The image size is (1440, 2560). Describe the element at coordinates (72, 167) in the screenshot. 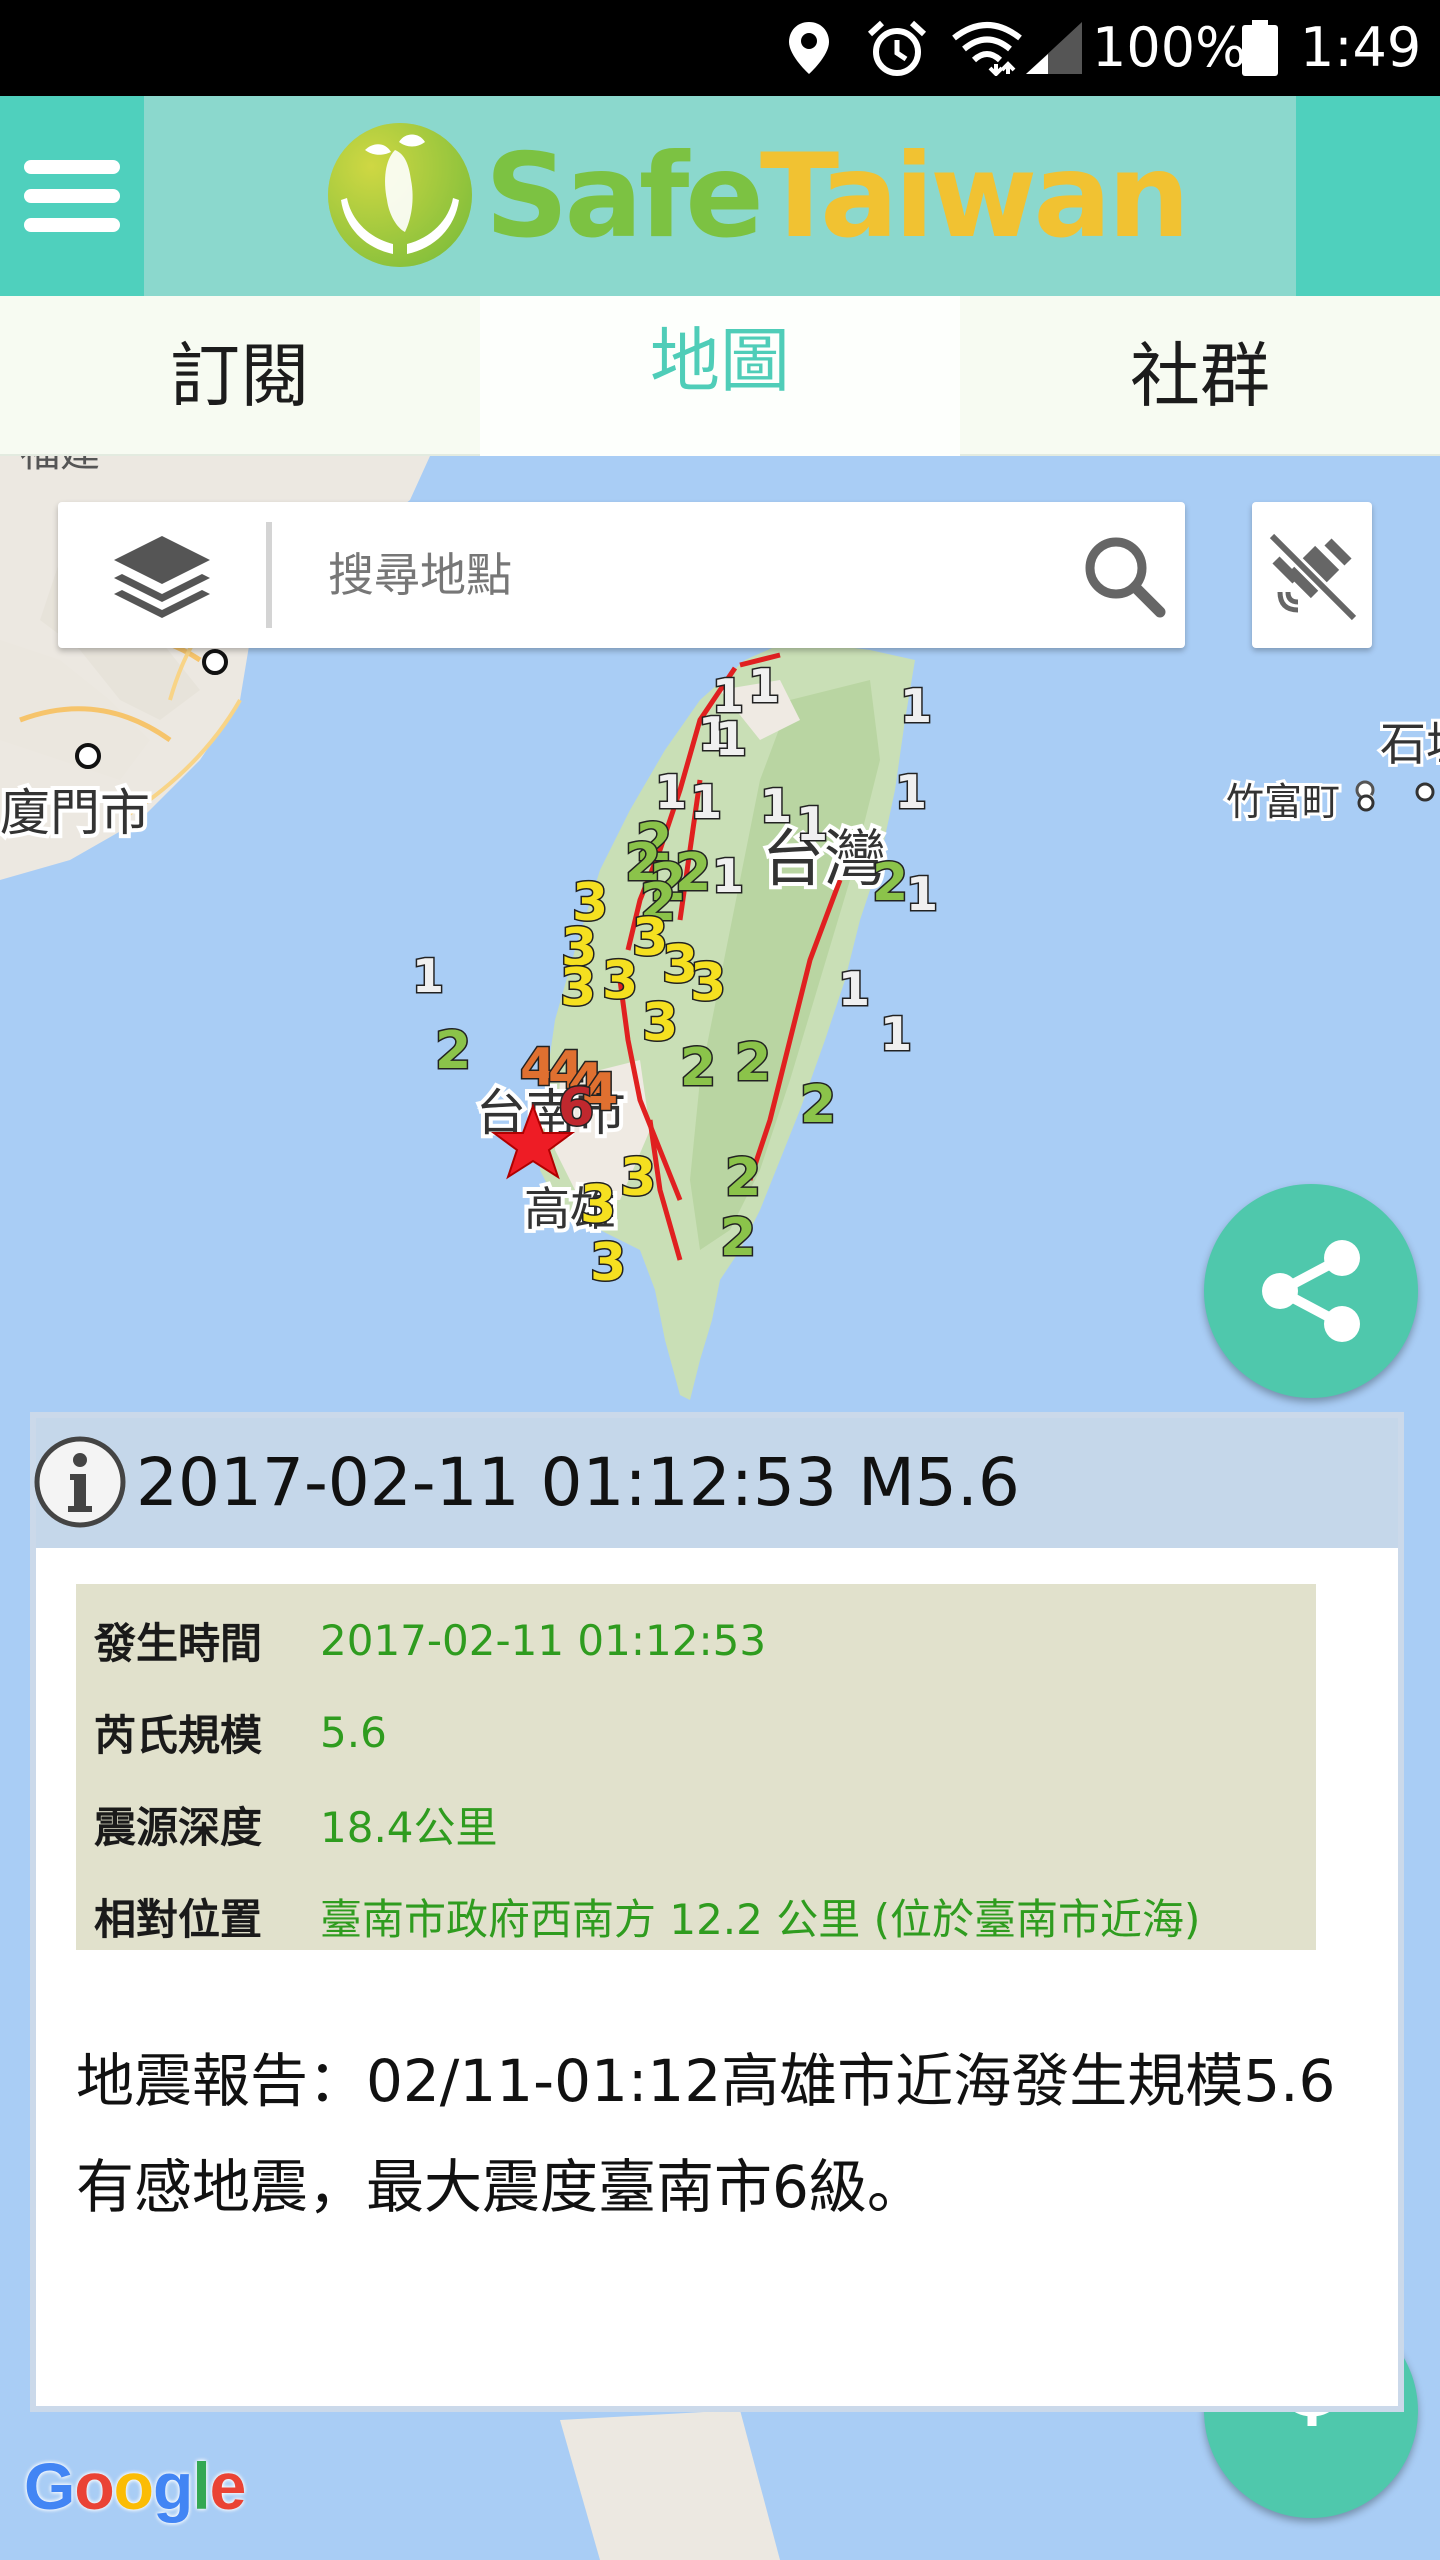

I see `hamburger-icon` at that location.